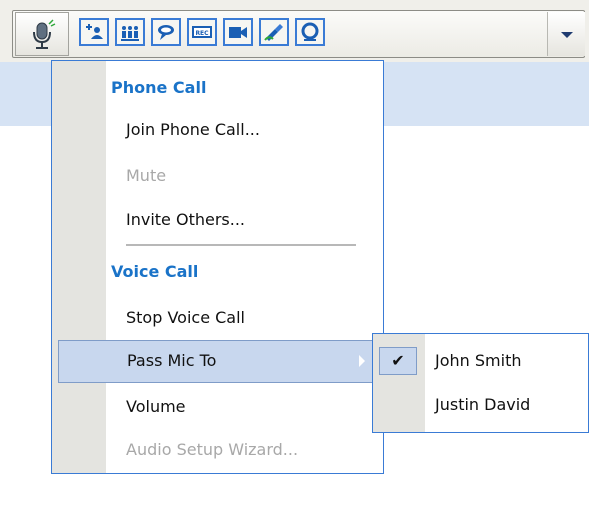 The width and height of the screenshot is (589, 508). What do you see at coordinates (398, 361) in the screenshot?
I see `checkmark-icon: ✔` at bounding box center [398, 361].